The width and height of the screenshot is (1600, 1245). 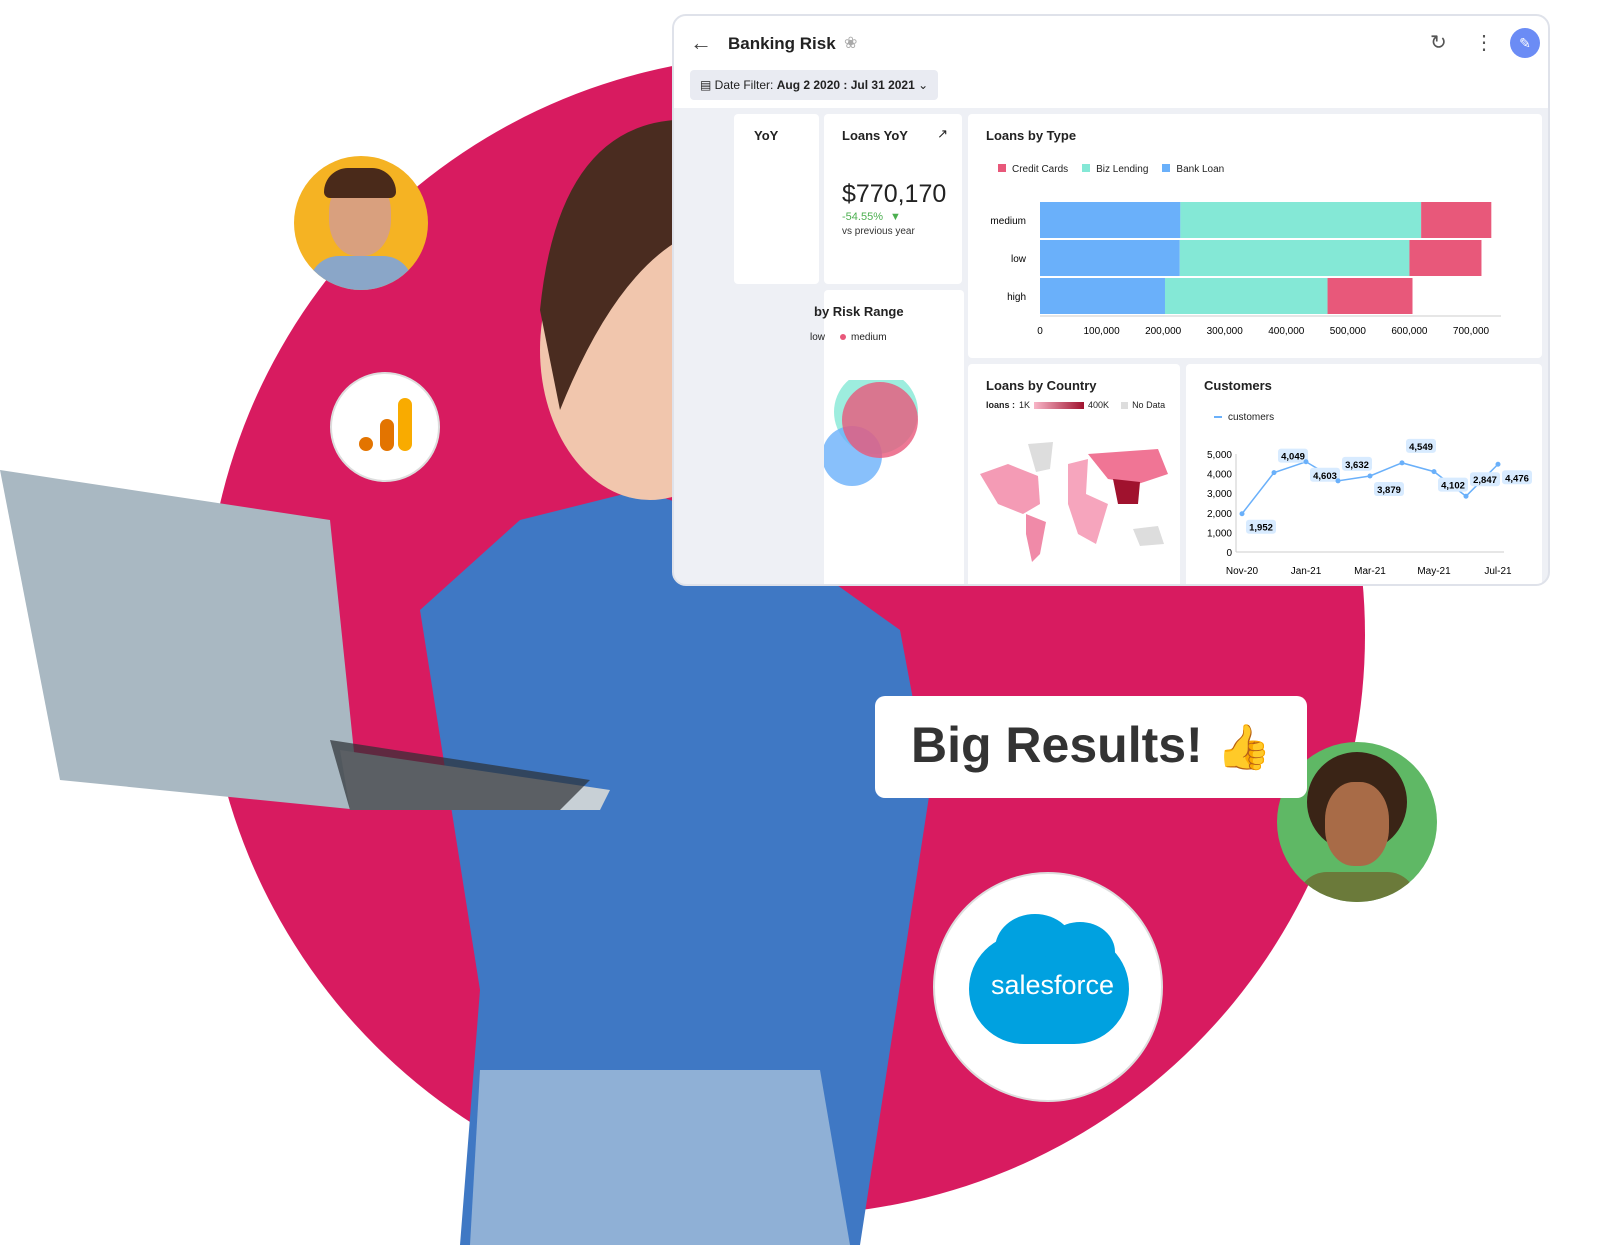 What do you see at coordinates (1008, 221) in the screenshot?
I see `bar-category-label: medium` at bounding box center [1008, 221].